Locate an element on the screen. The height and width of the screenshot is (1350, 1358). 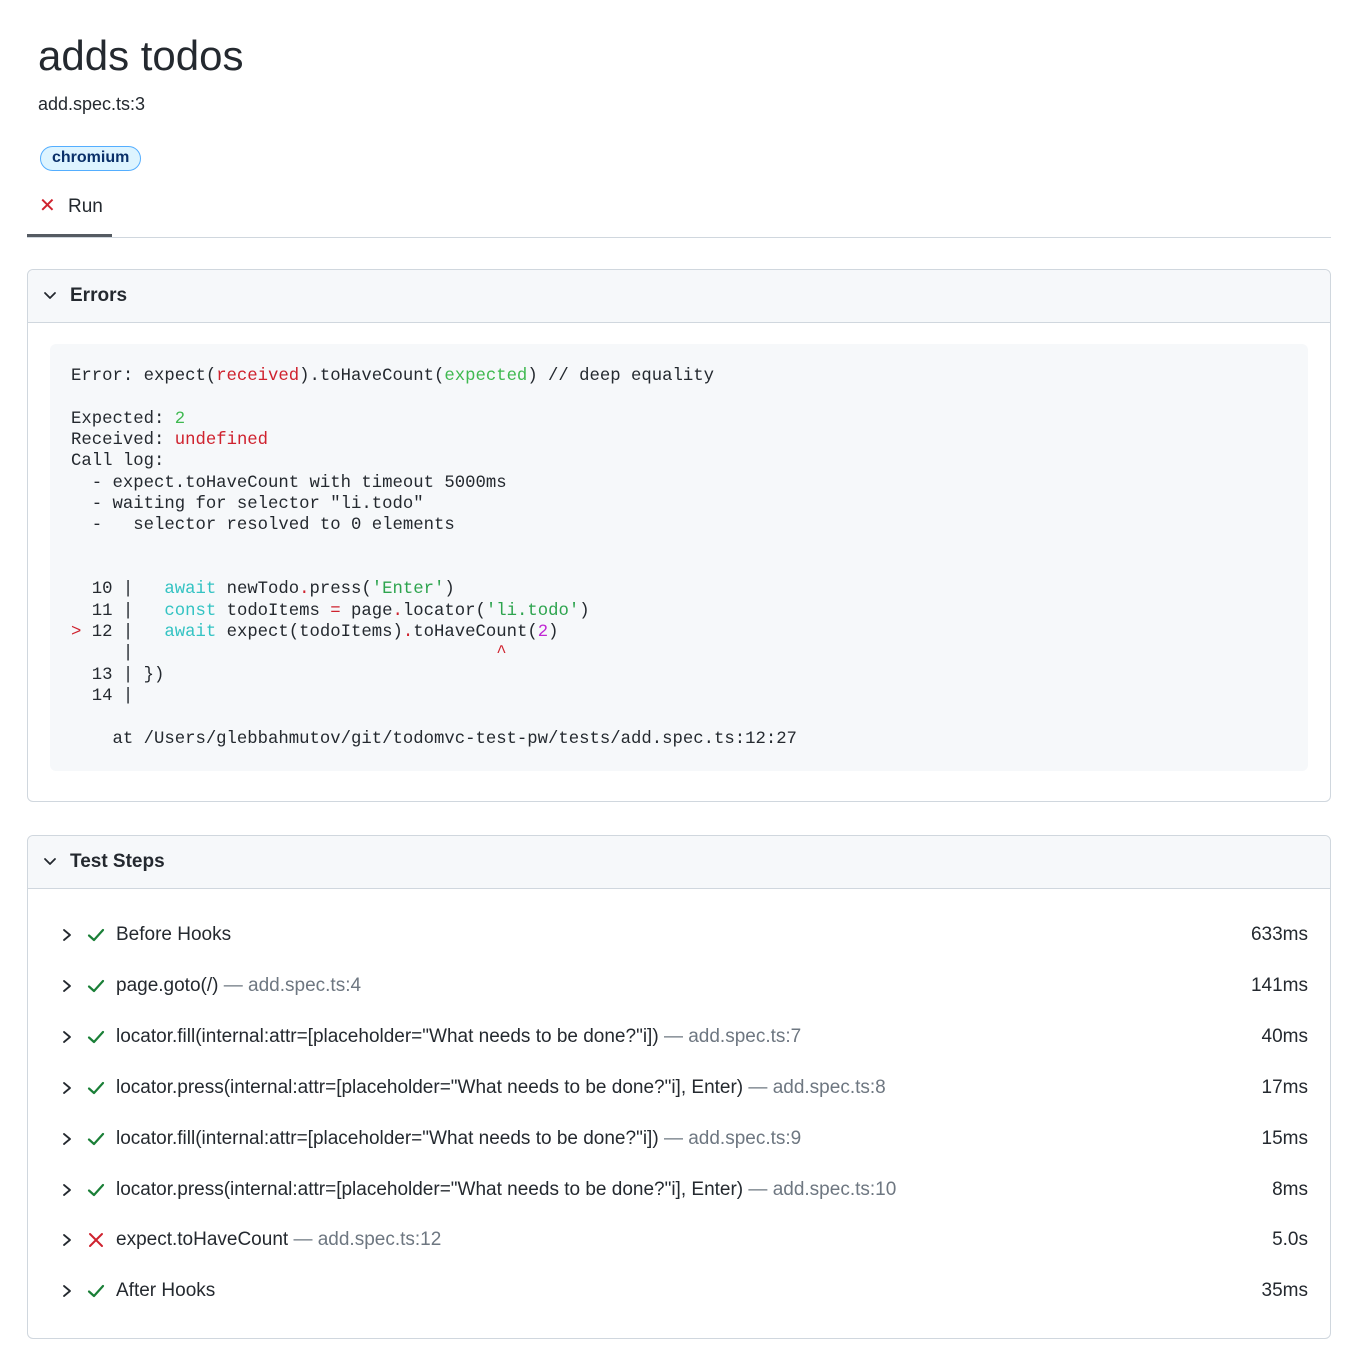
x-icon: ✕ is located at coordinates (47, 206).